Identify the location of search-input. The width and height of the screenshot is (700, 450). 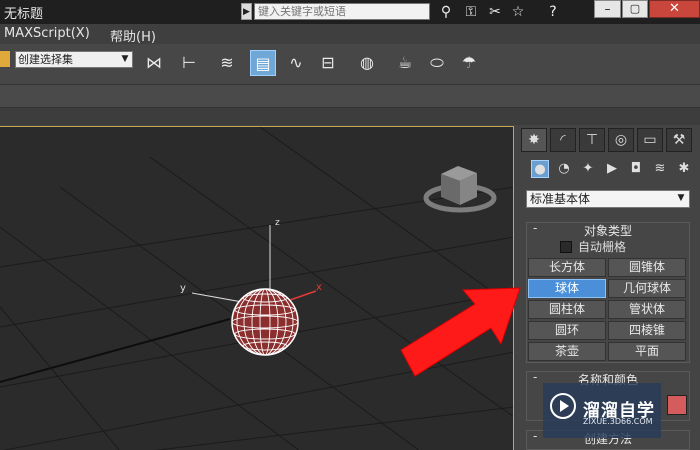
(342, 11).